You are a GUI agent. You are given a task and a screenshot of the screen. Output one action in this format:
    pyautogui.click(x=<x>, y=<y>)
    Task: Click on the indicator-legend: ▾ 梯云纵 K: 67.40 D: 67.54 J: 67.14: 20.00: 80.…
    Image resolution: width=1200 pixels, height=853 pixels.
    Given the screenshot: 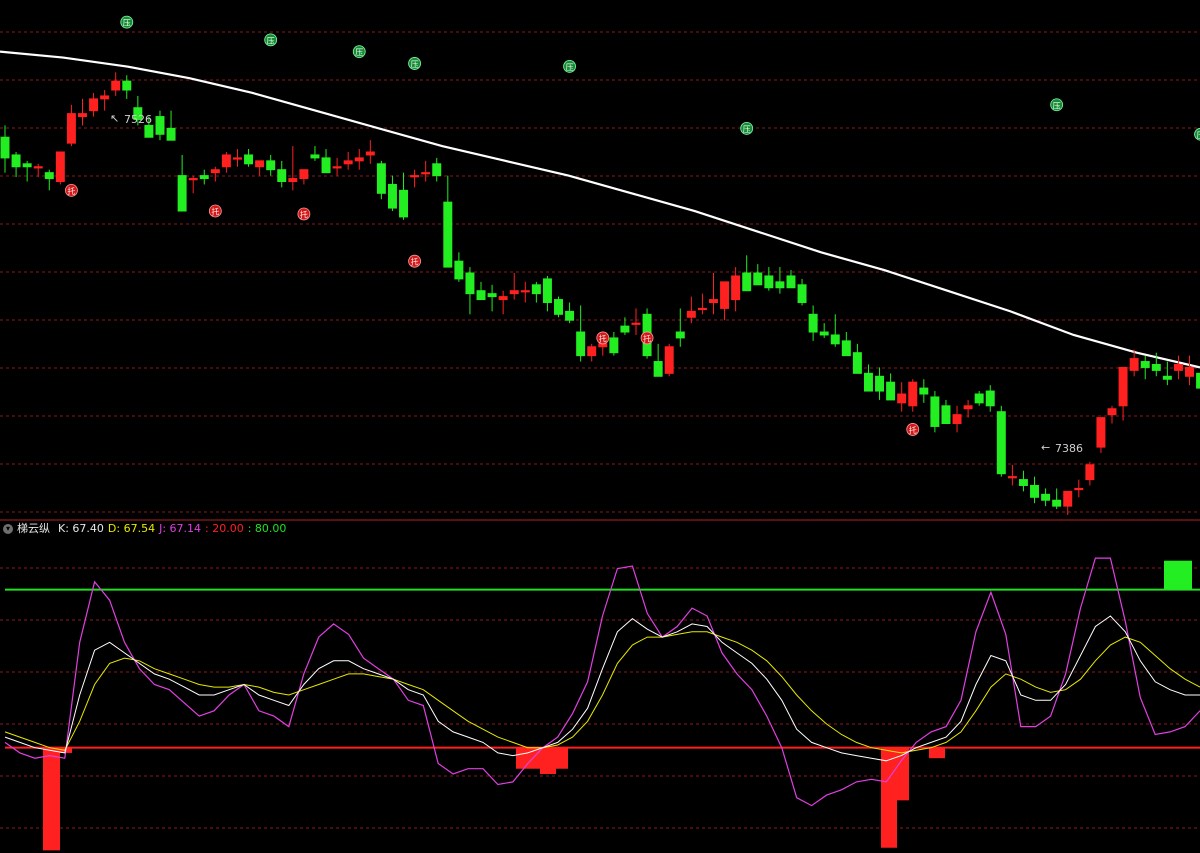 What is the action you would take?
    pyautogui.click(x=600, y=529)
    